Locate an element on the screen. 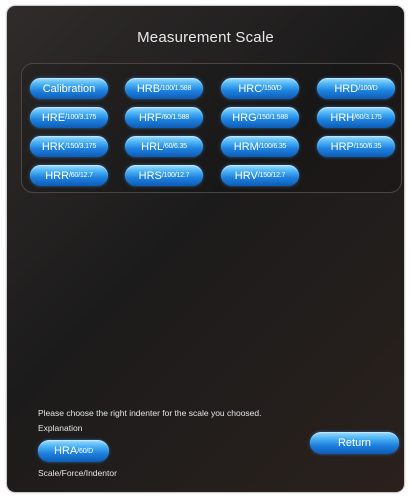 The image size is (411, 498). scale-parameters: /150/6.35 is located at coordinates (367, 146).